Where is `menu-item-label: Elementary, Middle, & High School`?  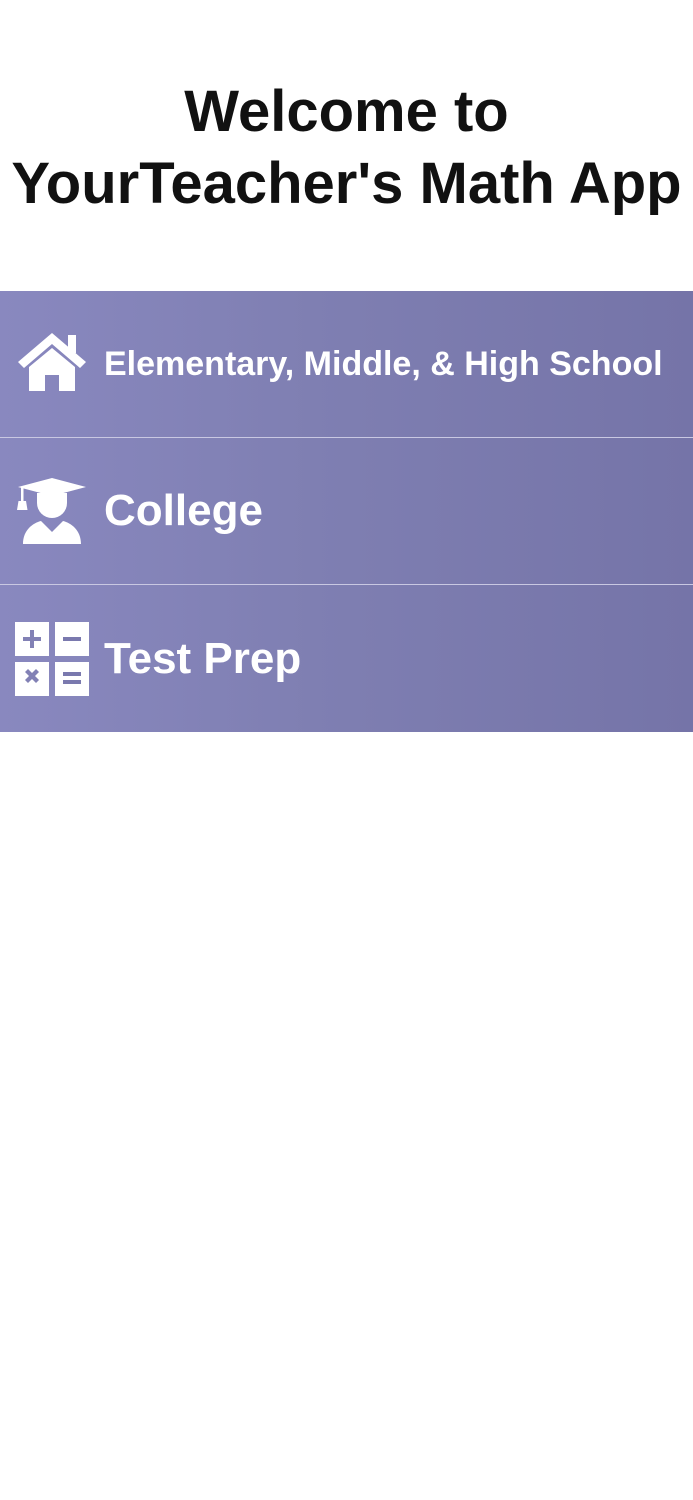 menu-item-label: Elementary, Middle, & High School is located at coordinates (383, 363).